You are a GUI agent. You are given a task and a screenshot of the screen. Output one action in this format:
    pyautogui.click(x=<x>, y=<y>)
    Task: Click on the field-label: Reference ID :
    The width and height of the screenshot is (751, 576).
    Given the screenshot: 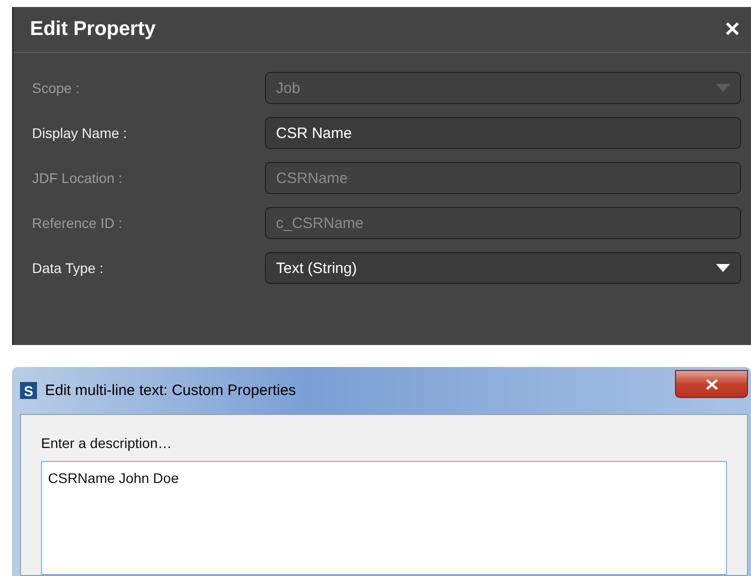 What is the action you would take?
    pyautogui.click(x=77, y=223)
    